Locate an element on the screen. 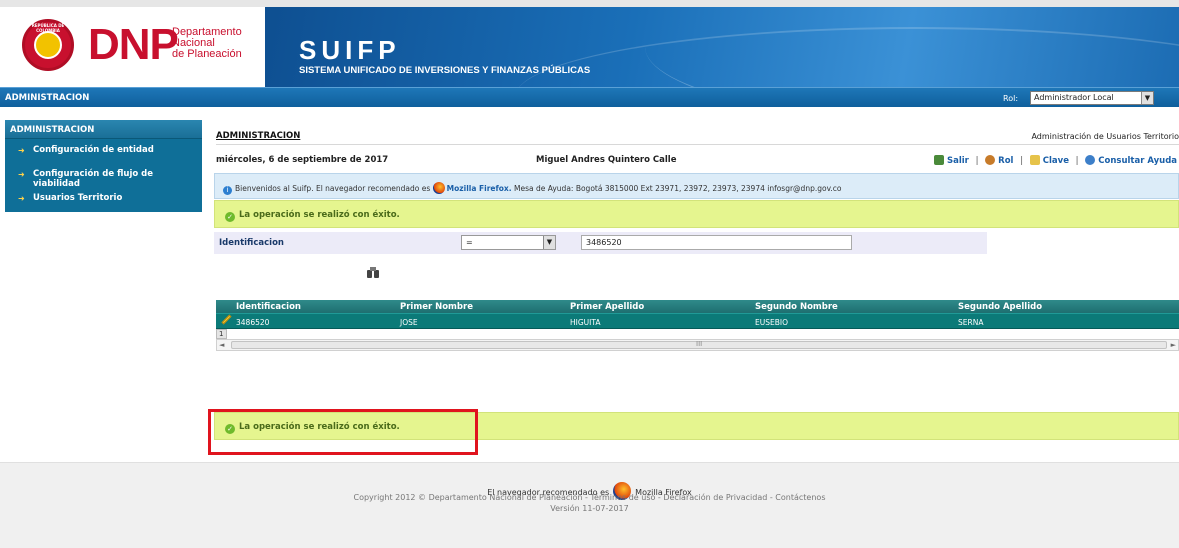 This screenshot has width=1179, height=548. column-header: Primer Apellido is located at coordinates (607, 307).